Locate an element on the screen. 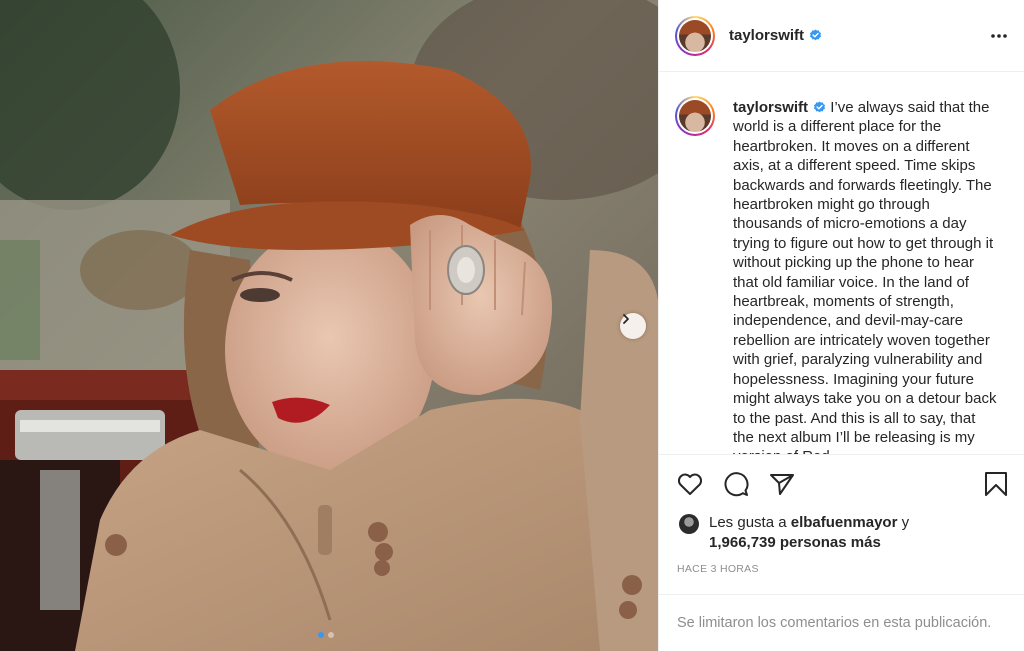  post-actions is located at coordinates (841, 484).